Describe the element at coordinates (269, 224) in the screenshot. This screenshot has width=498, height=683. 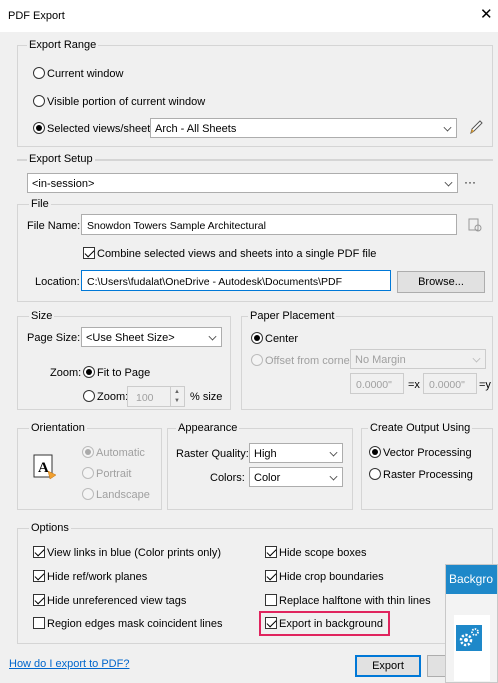
I see `file-name-input: Snowdon Towers Sample Architectural` at that location.